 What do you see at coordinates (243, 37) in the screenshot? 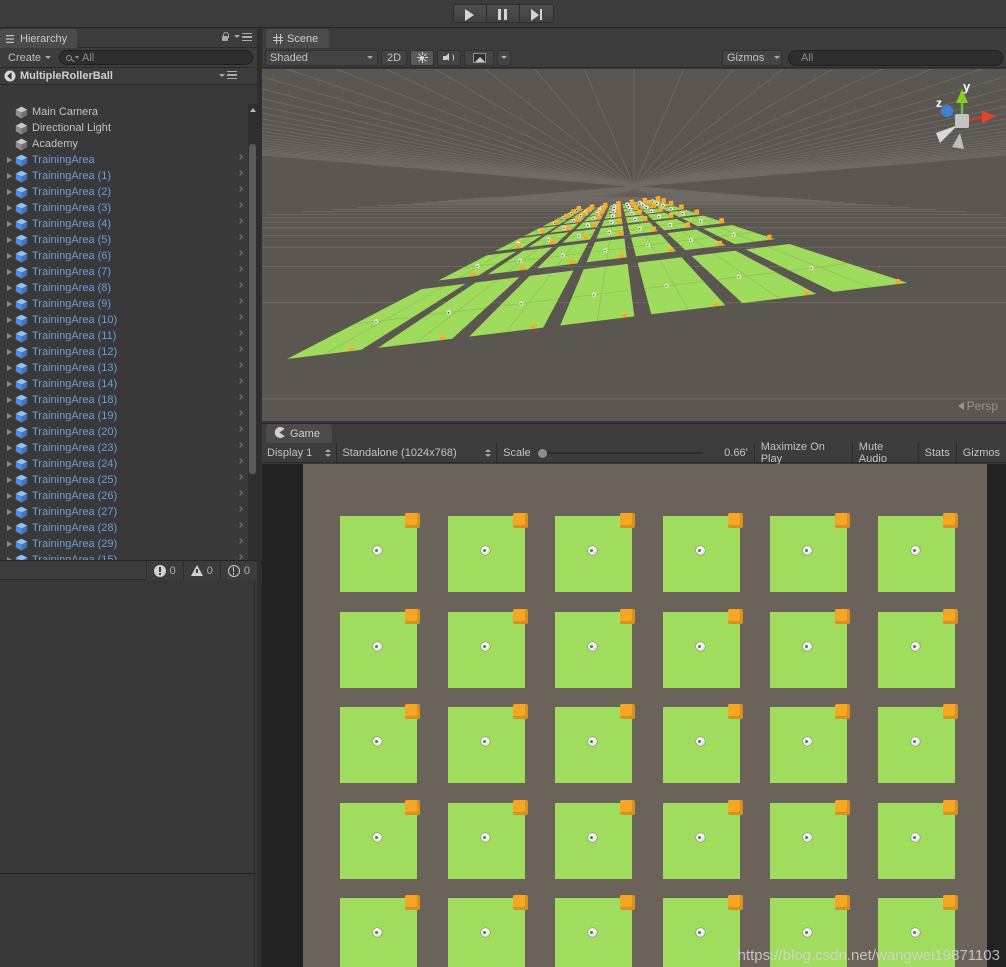
I see `panel-menu-icon` at bounding box center [243, 37].